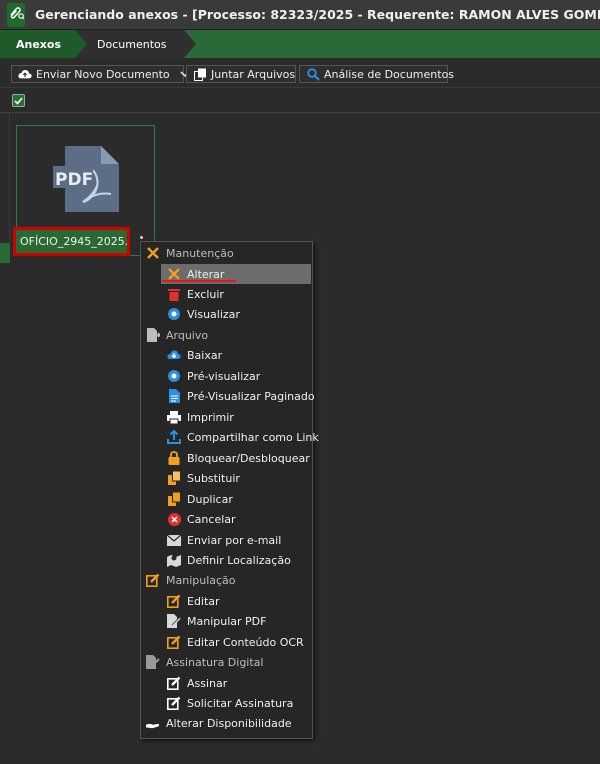 The width and height of the screenshot is (600, 764). I want to click on menu-item-previsualizar-label: Pré-visualizar, so click(224, 376).